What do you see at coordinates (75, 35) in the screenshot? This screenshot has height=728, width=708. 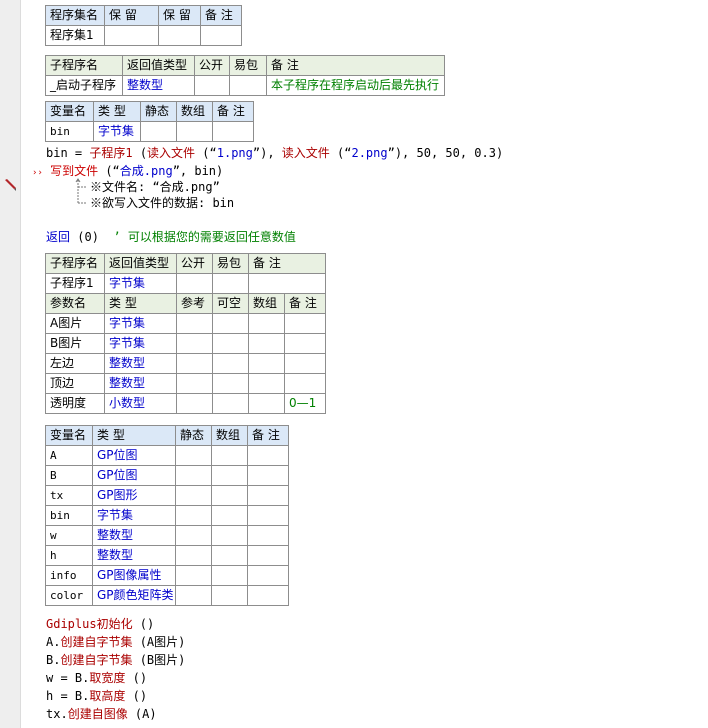 I see `program-set-name-cell: 程序集1` at bounding box center [75, 35].